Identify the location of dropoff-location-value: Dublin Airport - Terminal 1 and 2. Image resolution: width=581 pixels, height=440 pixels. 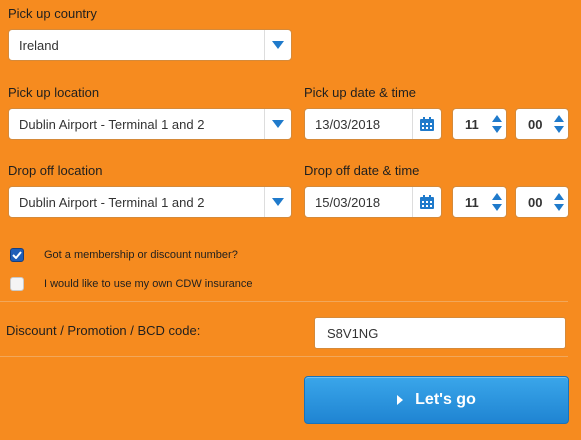
(112, 202).